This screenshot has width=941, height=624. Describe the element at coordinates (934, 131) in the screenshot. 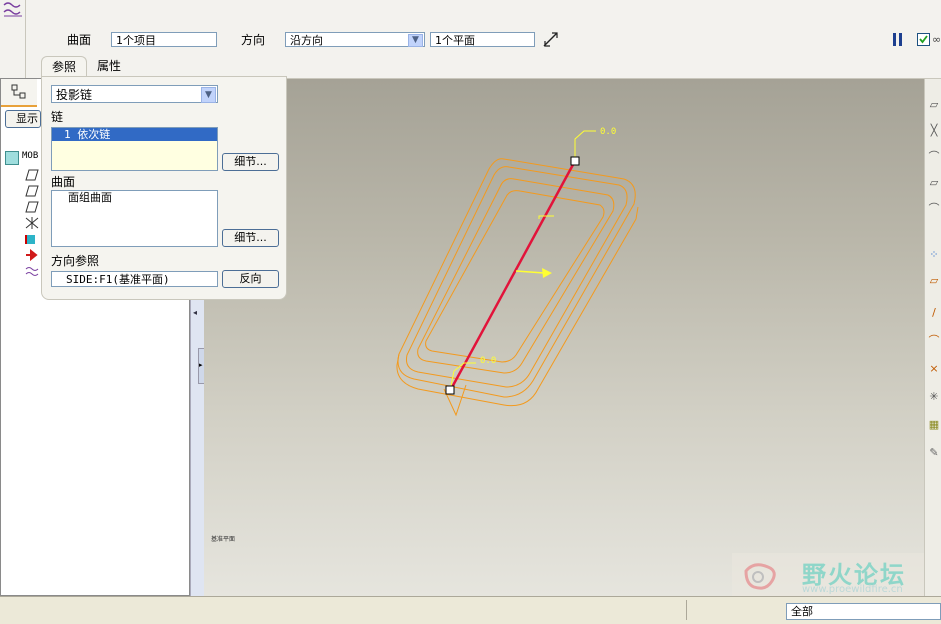

I see `datum-axis-tool-icon: ╳` at that location.